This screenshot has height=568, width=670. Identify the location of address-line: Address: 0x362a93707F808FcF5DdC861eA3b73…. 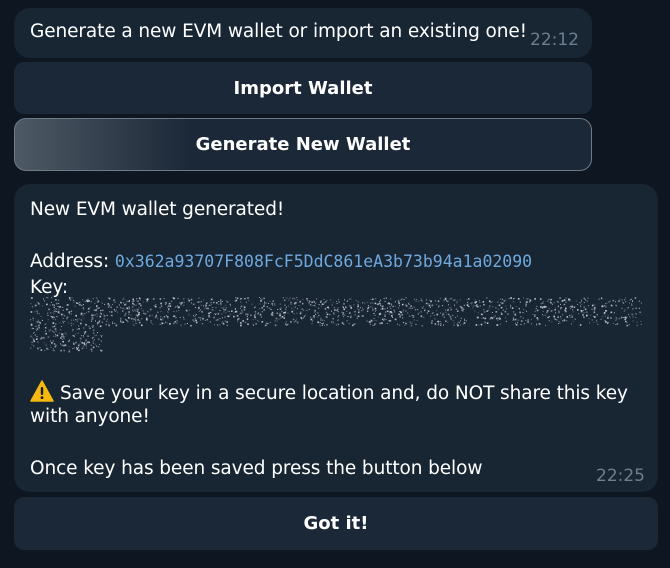
(281, 261).